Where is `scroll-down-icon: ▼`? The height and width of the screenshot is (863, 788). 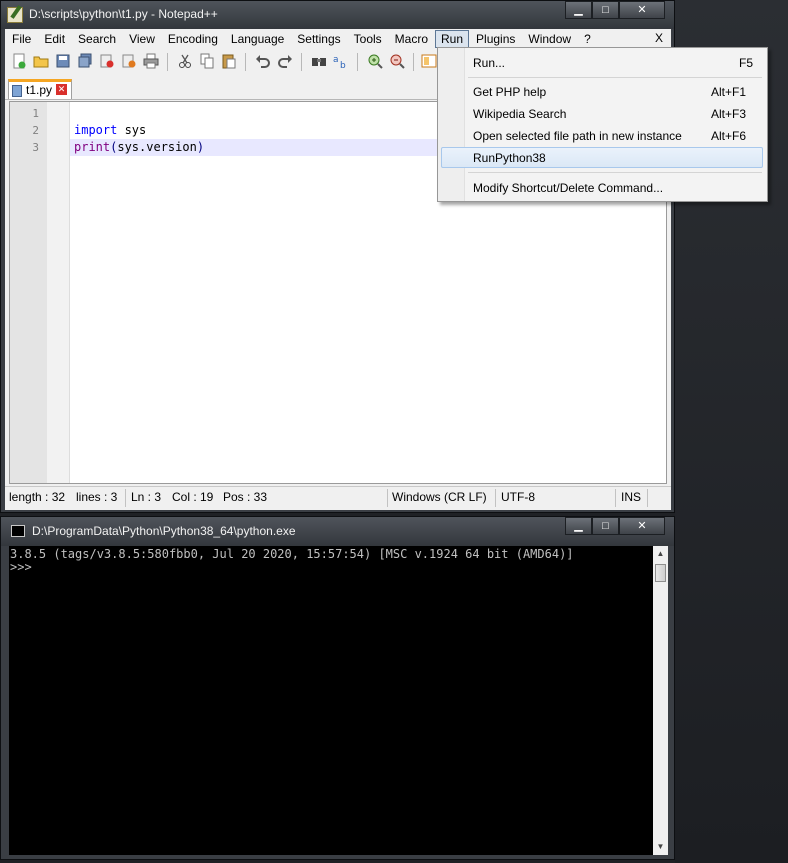
scroll-down-icon: ▼ is located at coordinates (660, 847).